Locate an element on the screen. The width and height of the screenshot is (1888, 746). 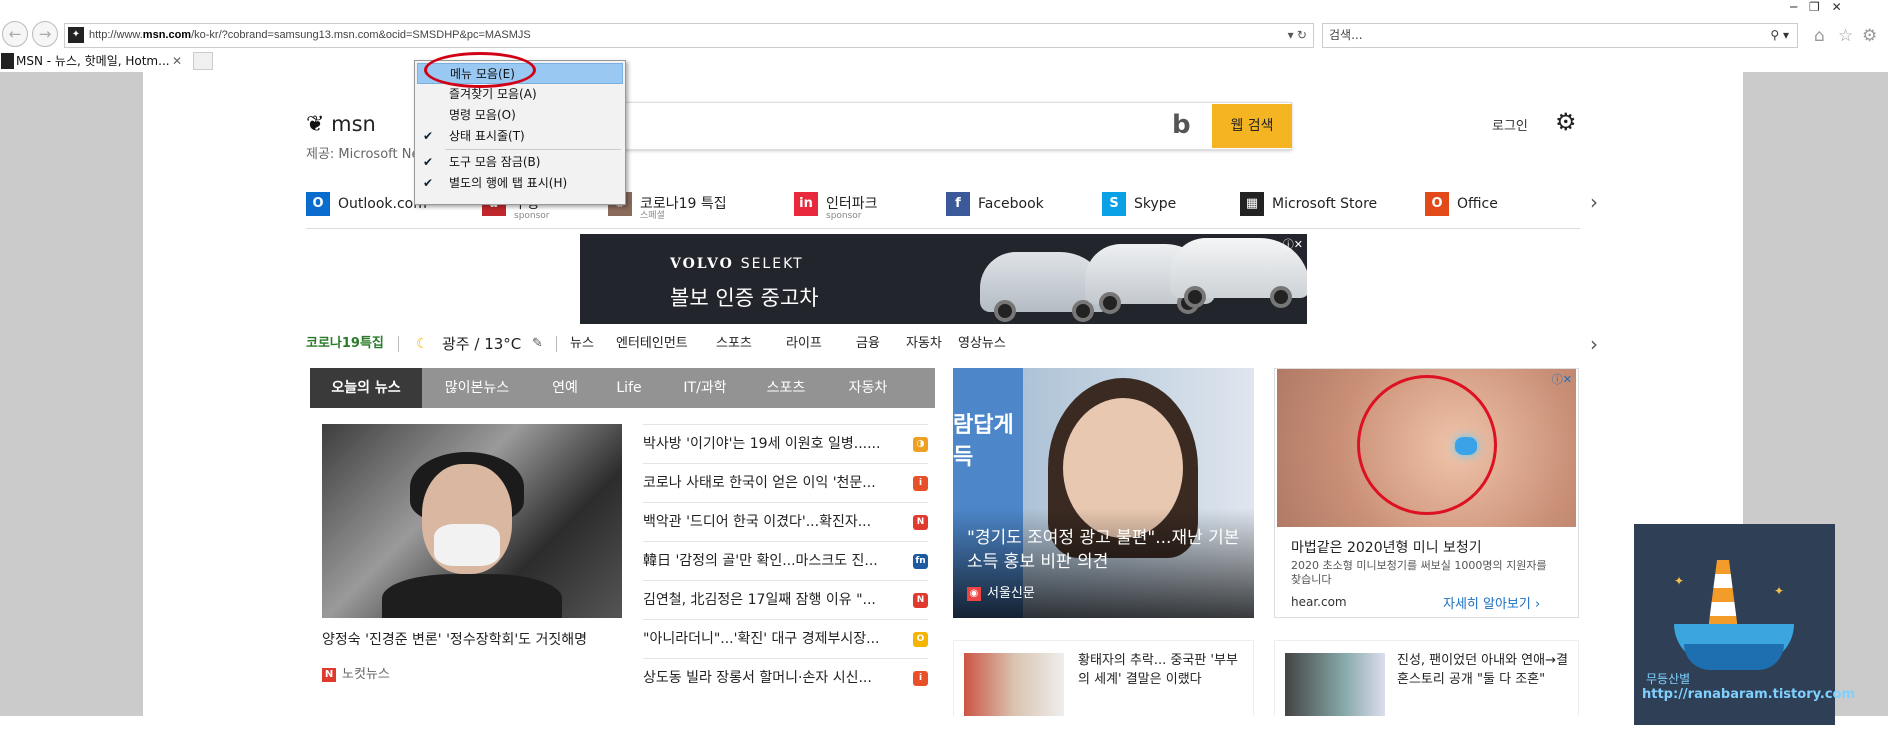
headline-item: "아니라더니"...'확진' 대구 경제부시장... O is located at coordinates (785, 638).